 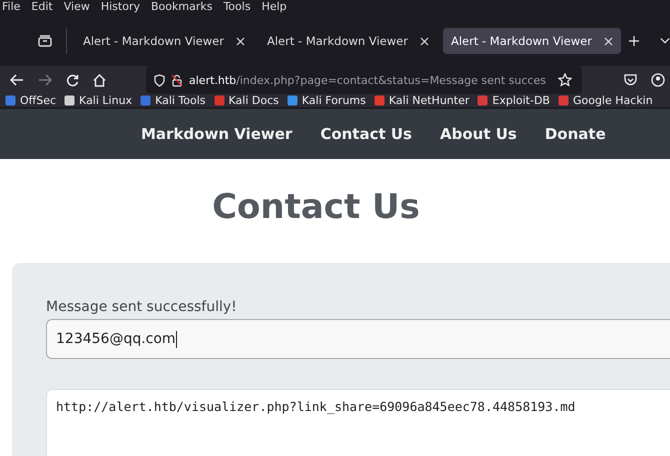 I want to click on insecure-lock-icon, so click(x=177, y=80).